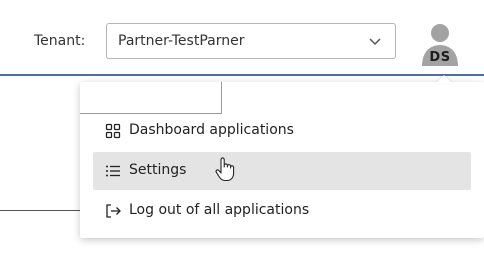 This screenshot has width=484, height=278. Describe the element at coordinates (440, 44) in the screenshot. I see `avatar: DS` at that location.